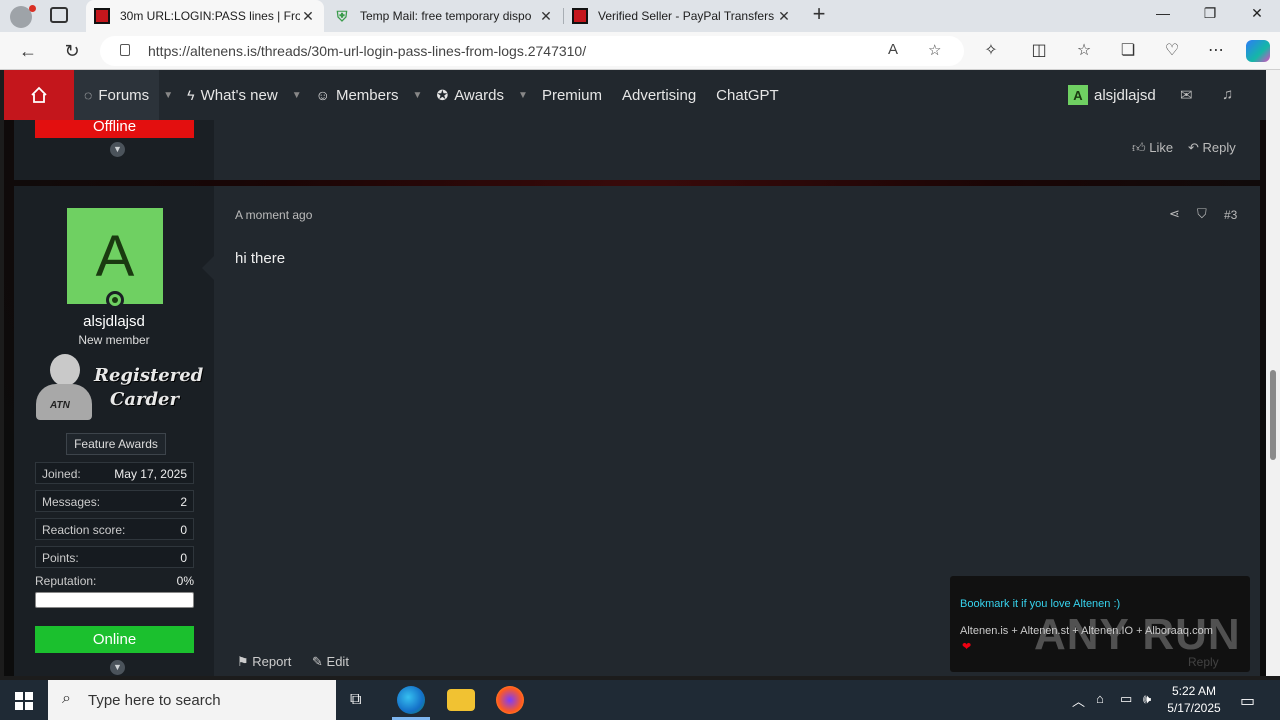 Image resolution: width=1280 pixels, height=720 pixels. Describe the element at coordinates (572, 95) in the screenshot. I see `nav-premium: Premium` at that location.